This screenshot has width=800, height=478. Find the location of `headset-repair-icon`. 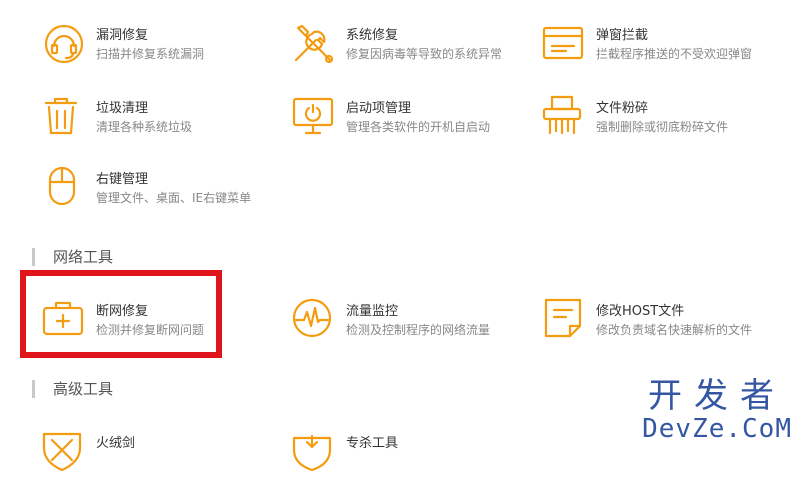

headset-repair-icon is located at coordinates (64, 44).